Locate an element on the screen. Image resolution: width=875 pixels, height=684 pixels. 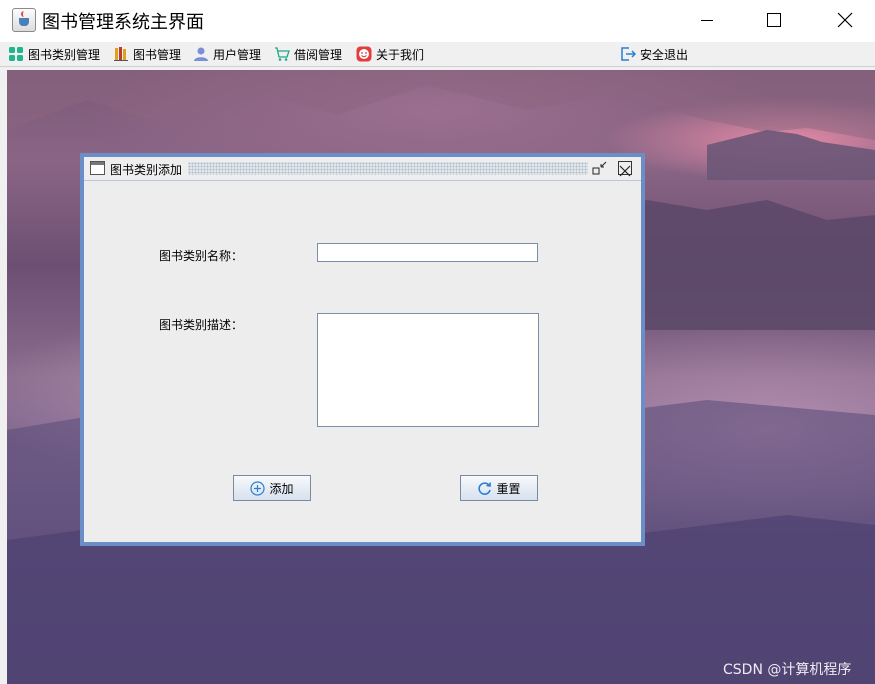
dialog-title: 图书类别添加 is located at coordinates (146, 170).